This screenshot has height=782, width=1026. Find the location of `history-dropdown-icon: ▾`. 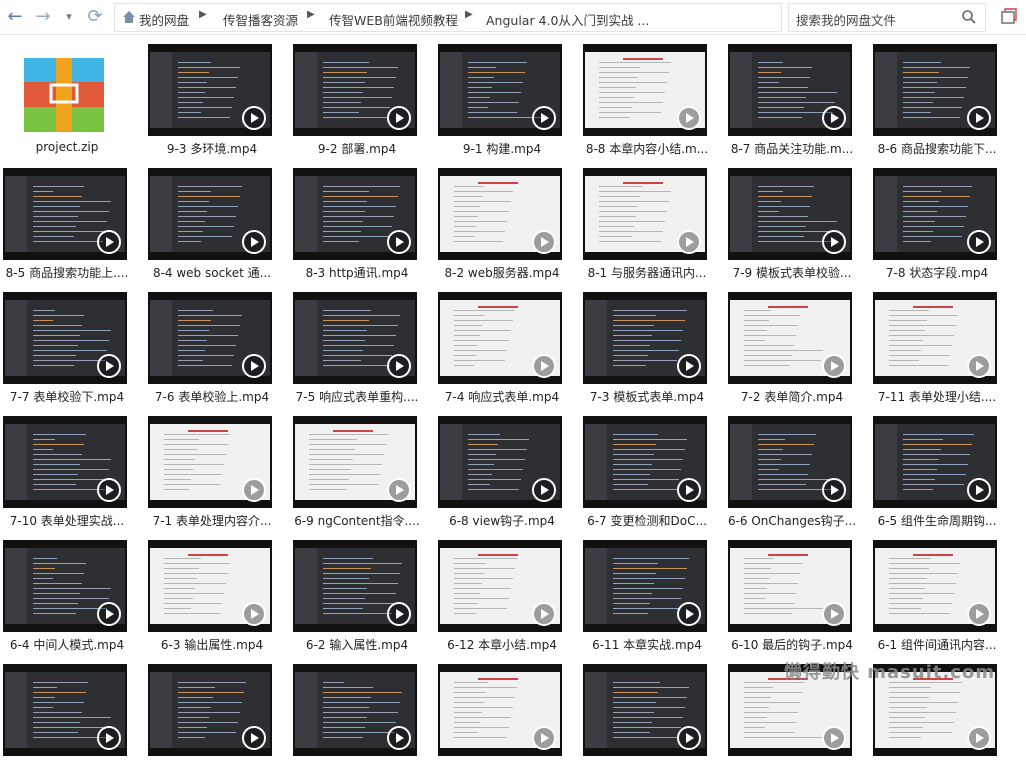

history-dropdown-icon: ▾ is located at coordinates (69, 17).